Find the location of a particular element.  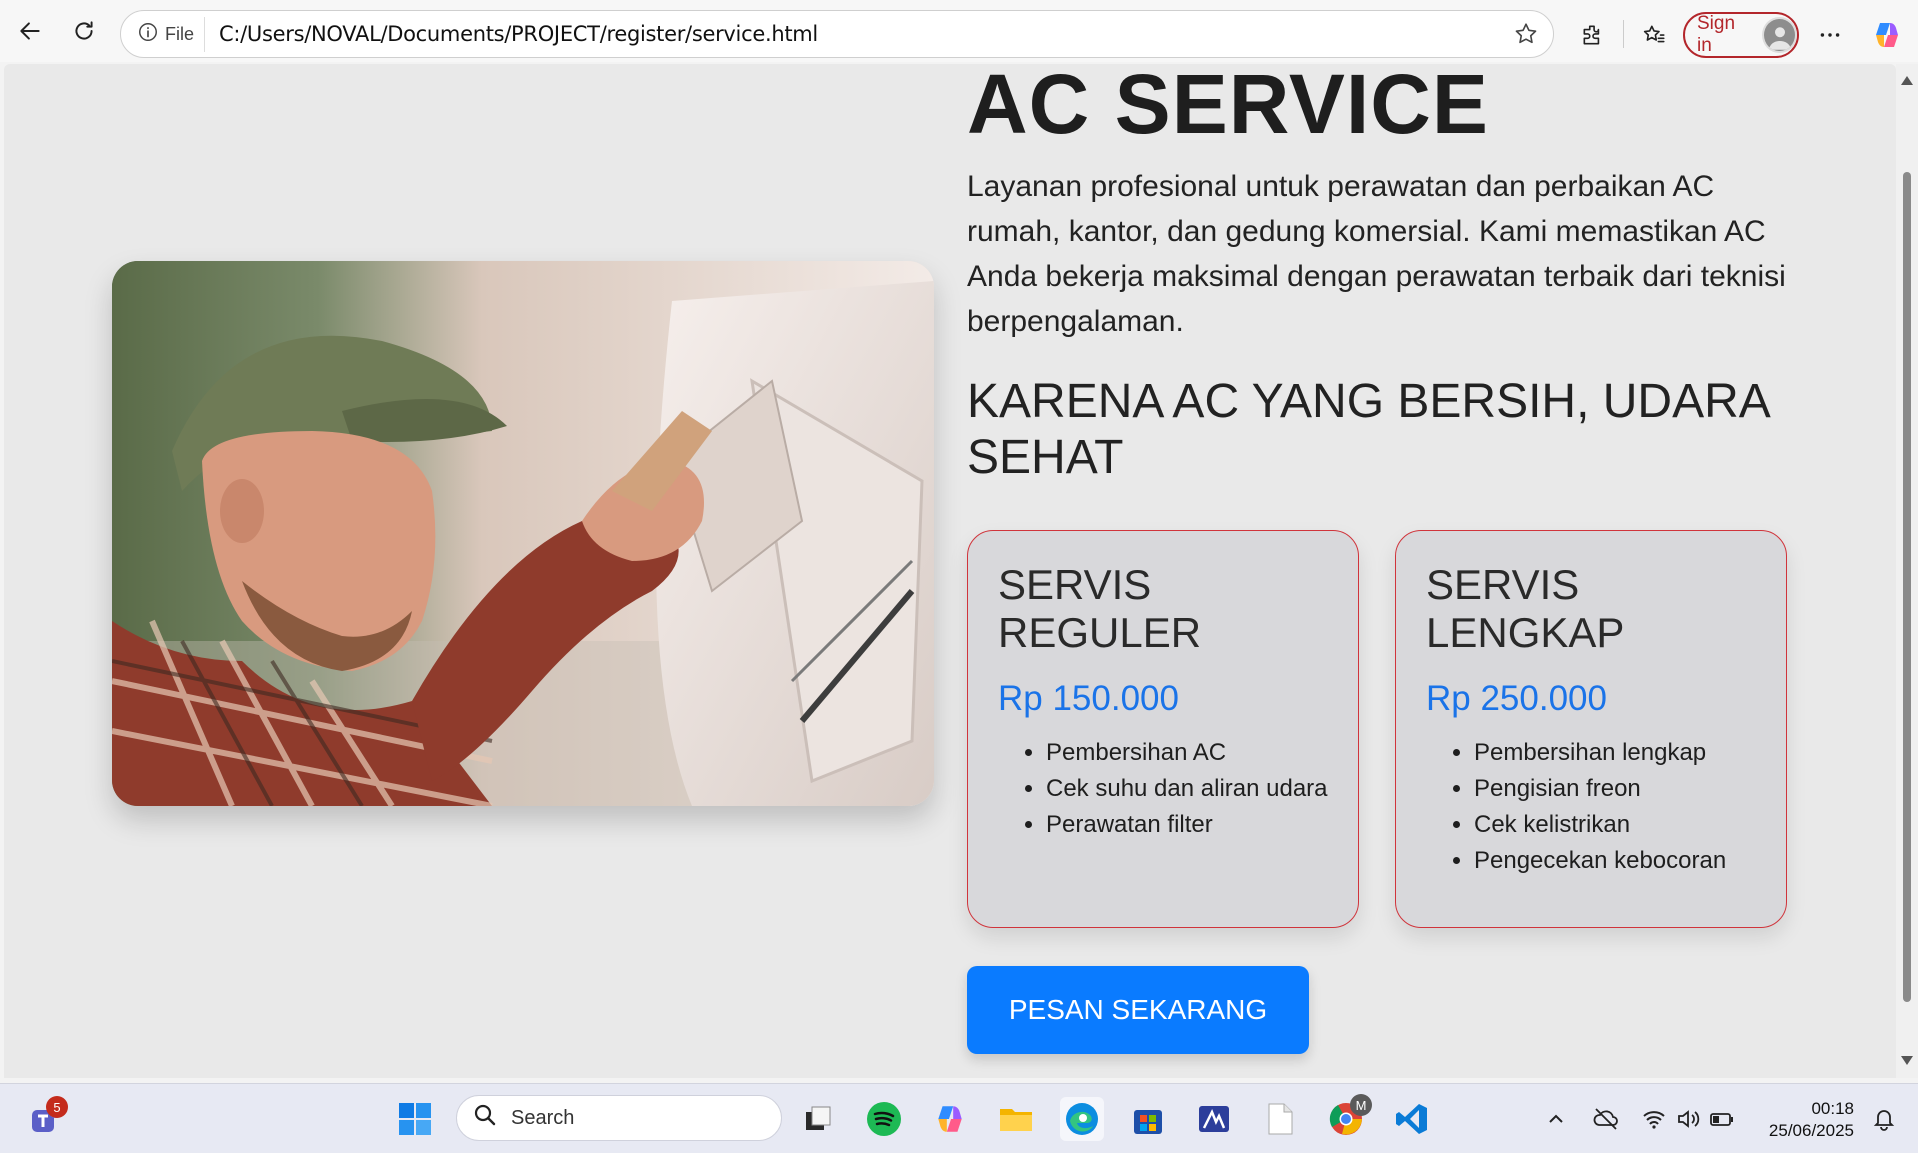

taskbar: 5 Search M 00:18 25/06/2025 is located at coordinates (959, 1118).